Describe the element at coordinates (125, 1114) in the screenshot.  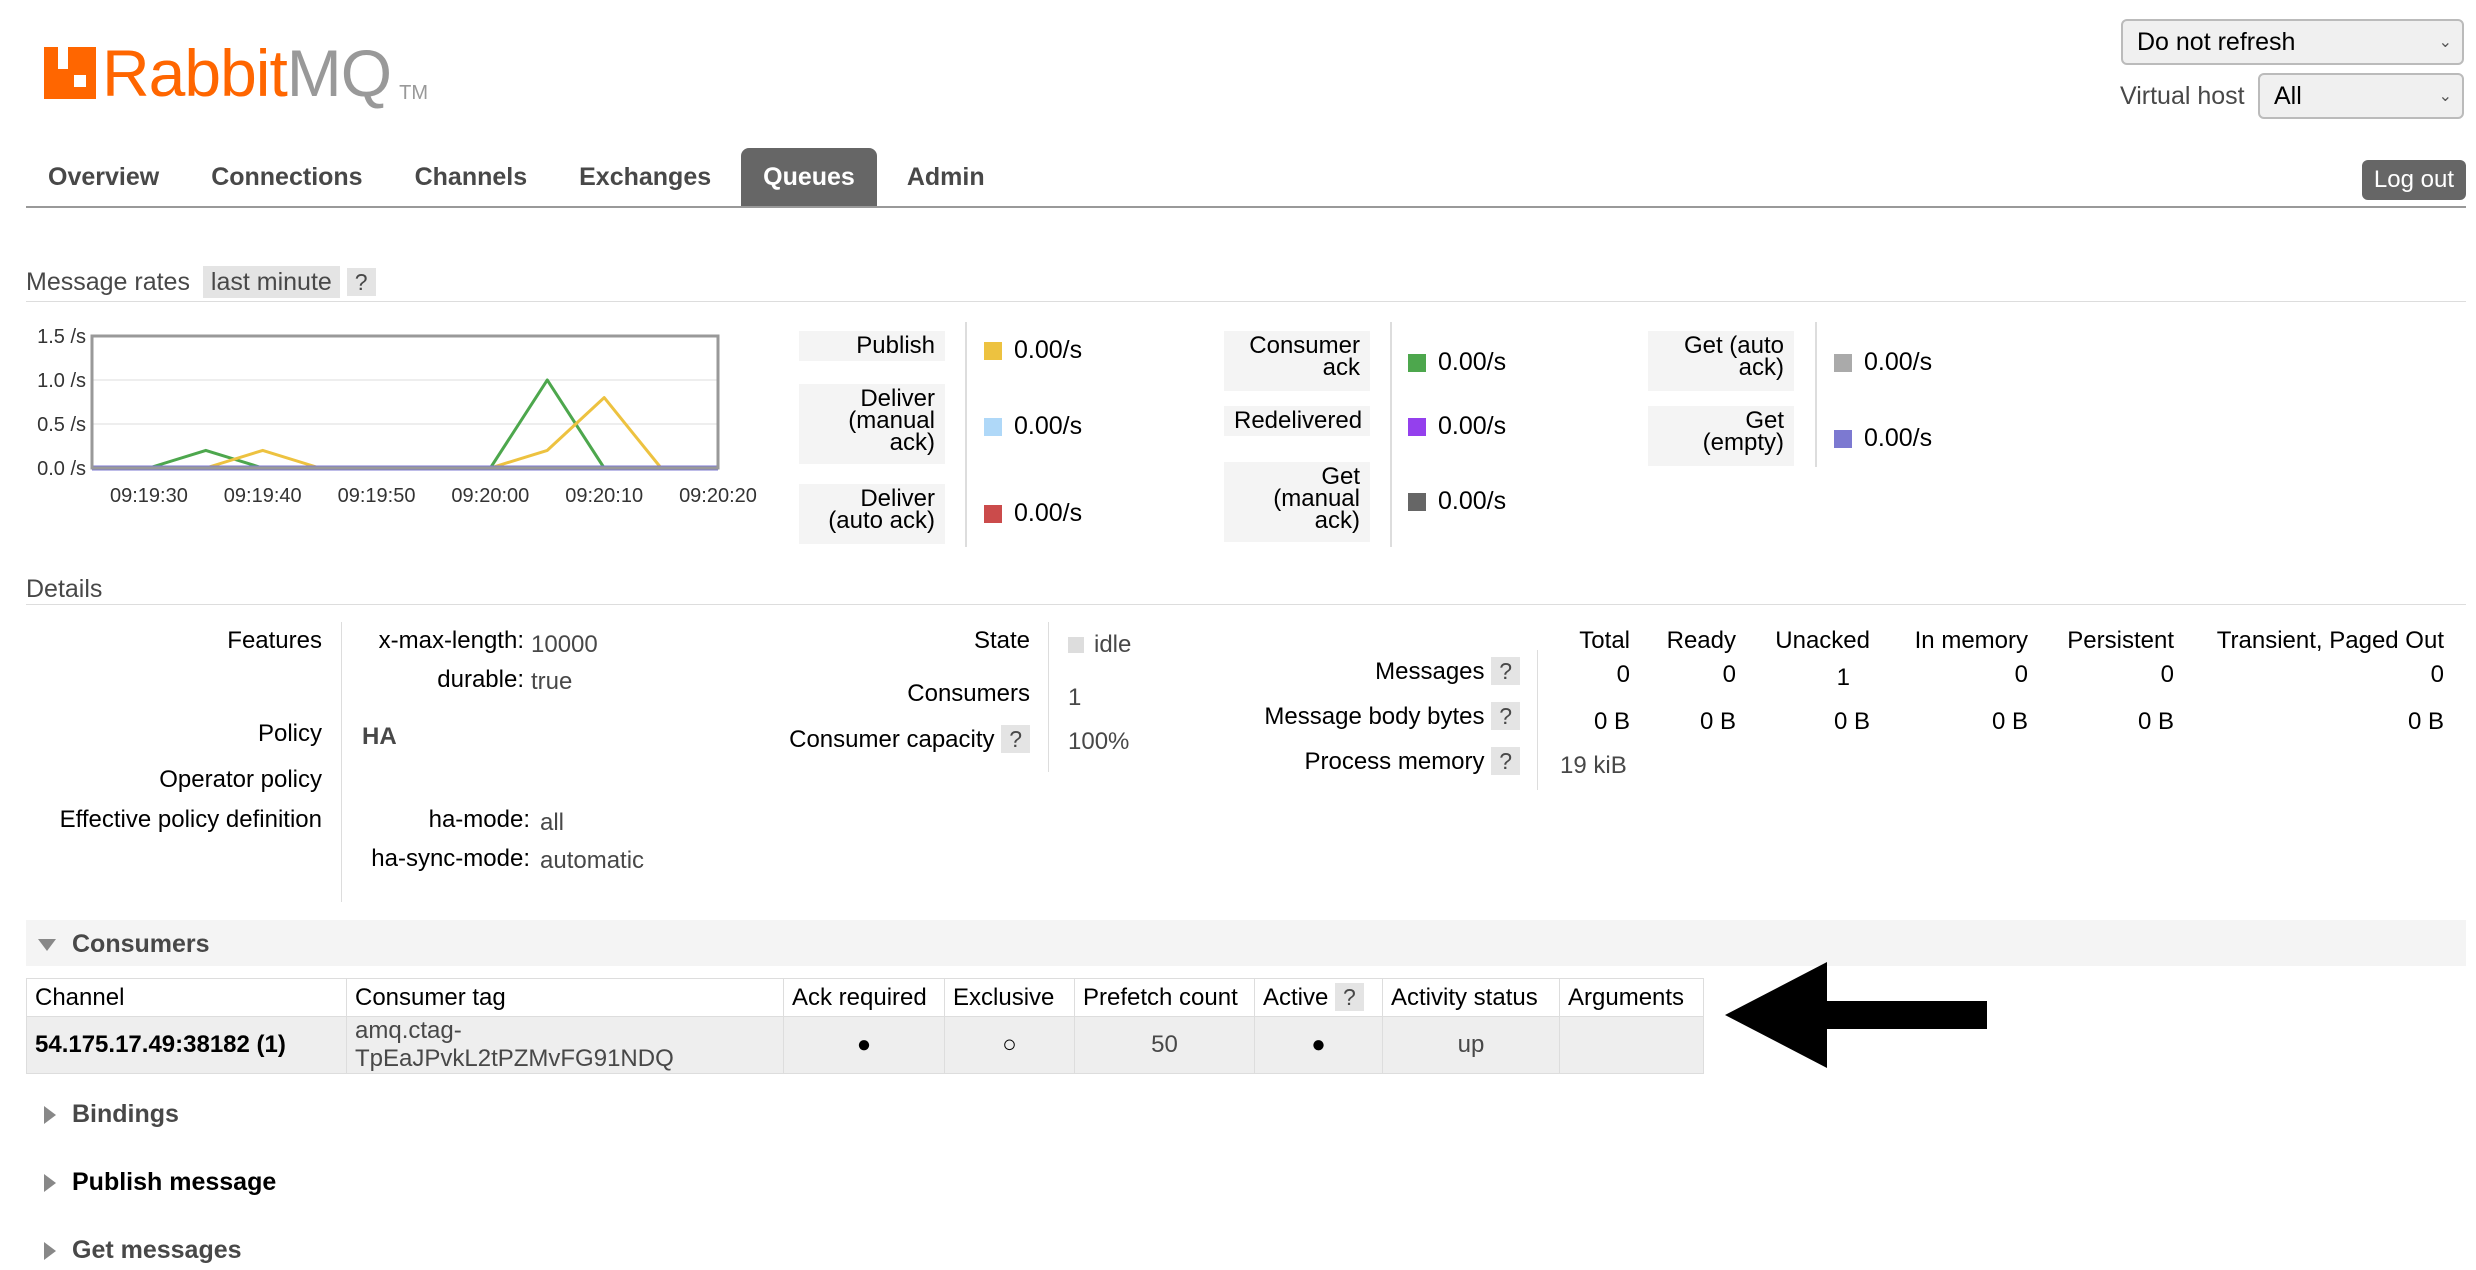
I see `bindings-title: Bindings` at that location.